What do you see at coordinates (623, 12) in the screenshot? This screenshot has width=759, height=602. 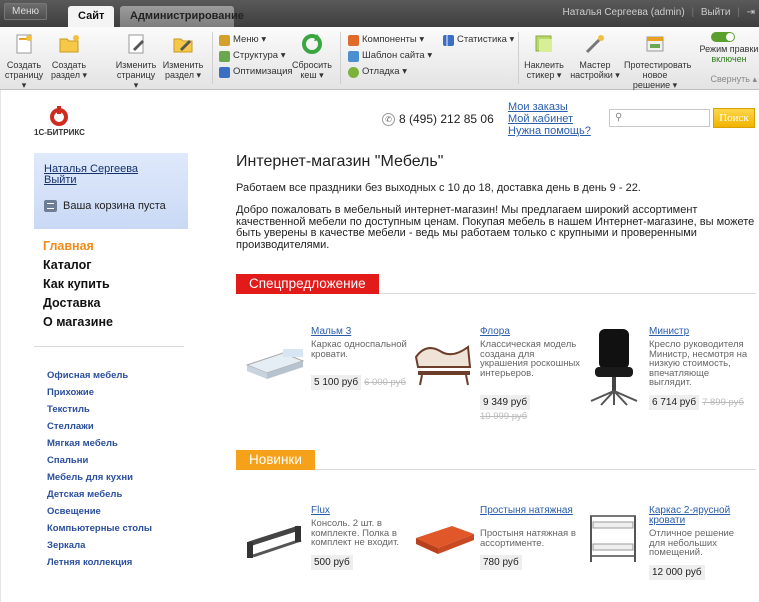 I see `admin-user-name: Наталья Сергеева (admin)` at bounding box center [623, 12].